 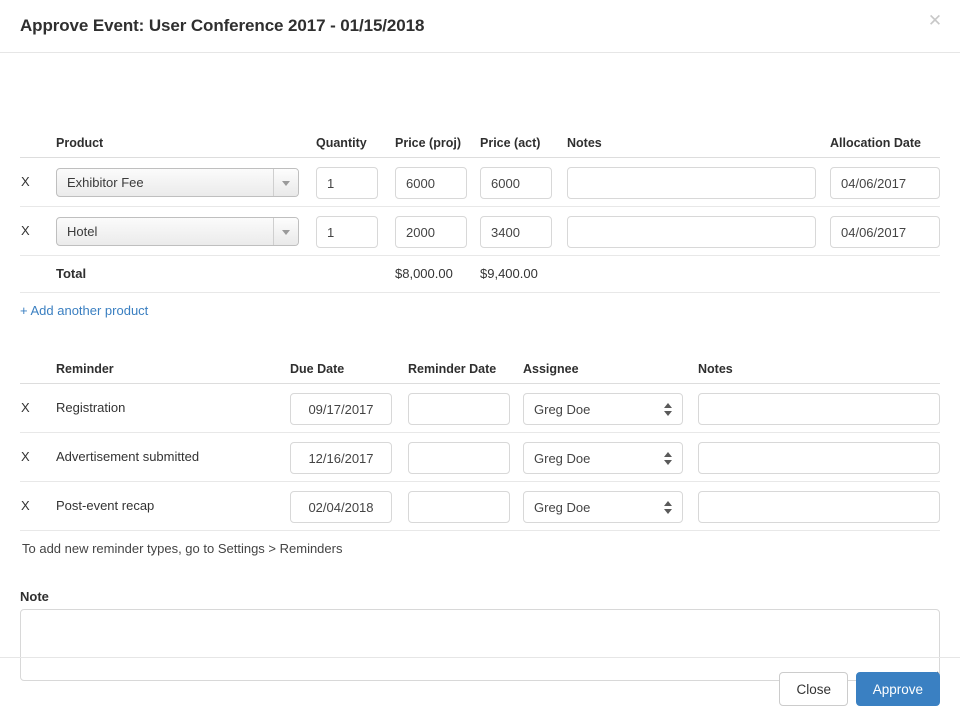 What do you see at coordinates (128, 456) in the screenshot?
I see `reminder-name: Advertisement submitted` at bounding box center [128, 456].